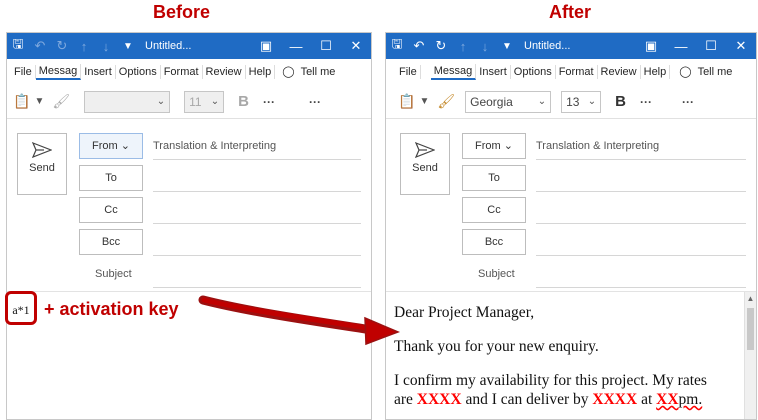 The height and width of the screenshot is (420, 758). What do you see at coordinates (508, 101) in the screenshot?
I see `font-name-select: Georgia ⌄` at bounding box center [508, 101].